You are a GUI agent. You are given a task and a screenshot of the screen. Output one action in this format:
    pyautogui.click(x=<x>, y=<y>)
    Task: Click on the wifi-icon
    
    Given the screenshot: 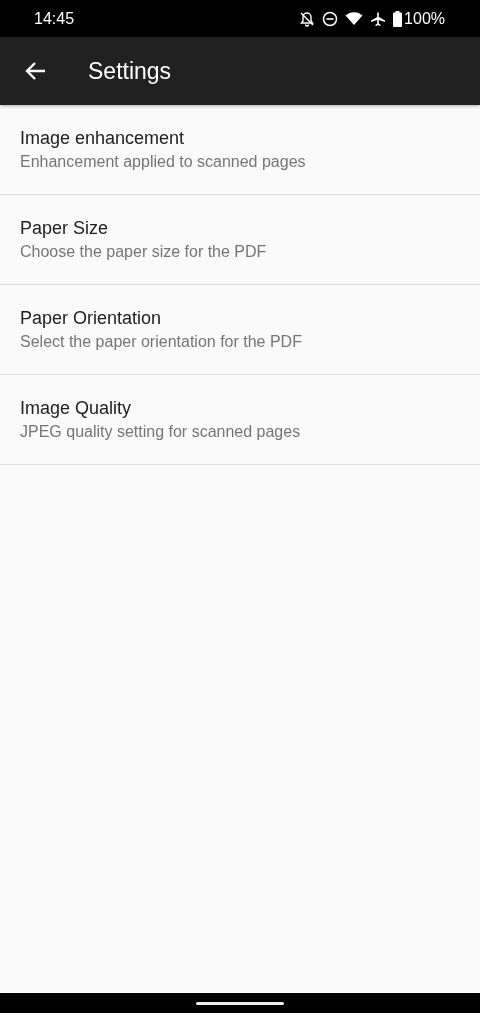 What is the action you would take?
    pyautogui.click(x=354, y=18)
    